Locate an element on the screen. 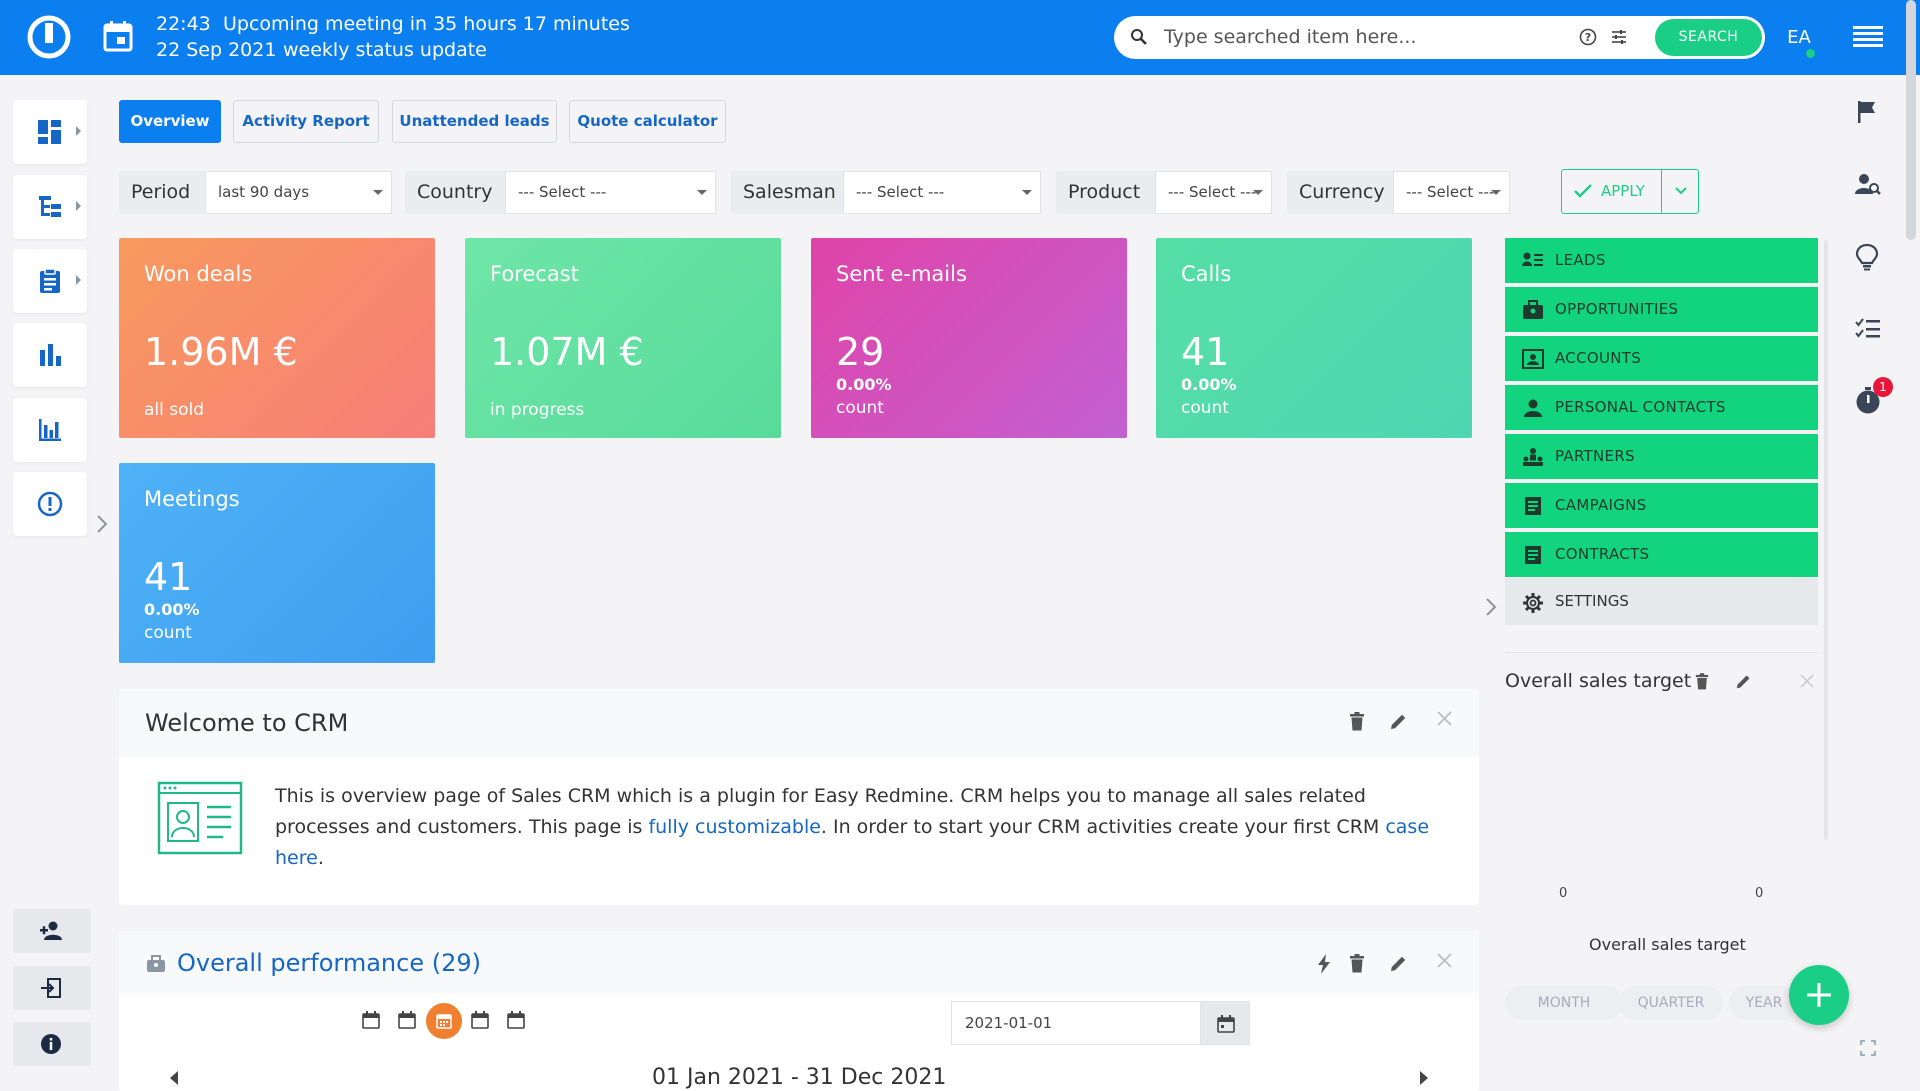 The image size is (1920, 1091). customizable-link: fully customizable is located at coordinates (734, 827).